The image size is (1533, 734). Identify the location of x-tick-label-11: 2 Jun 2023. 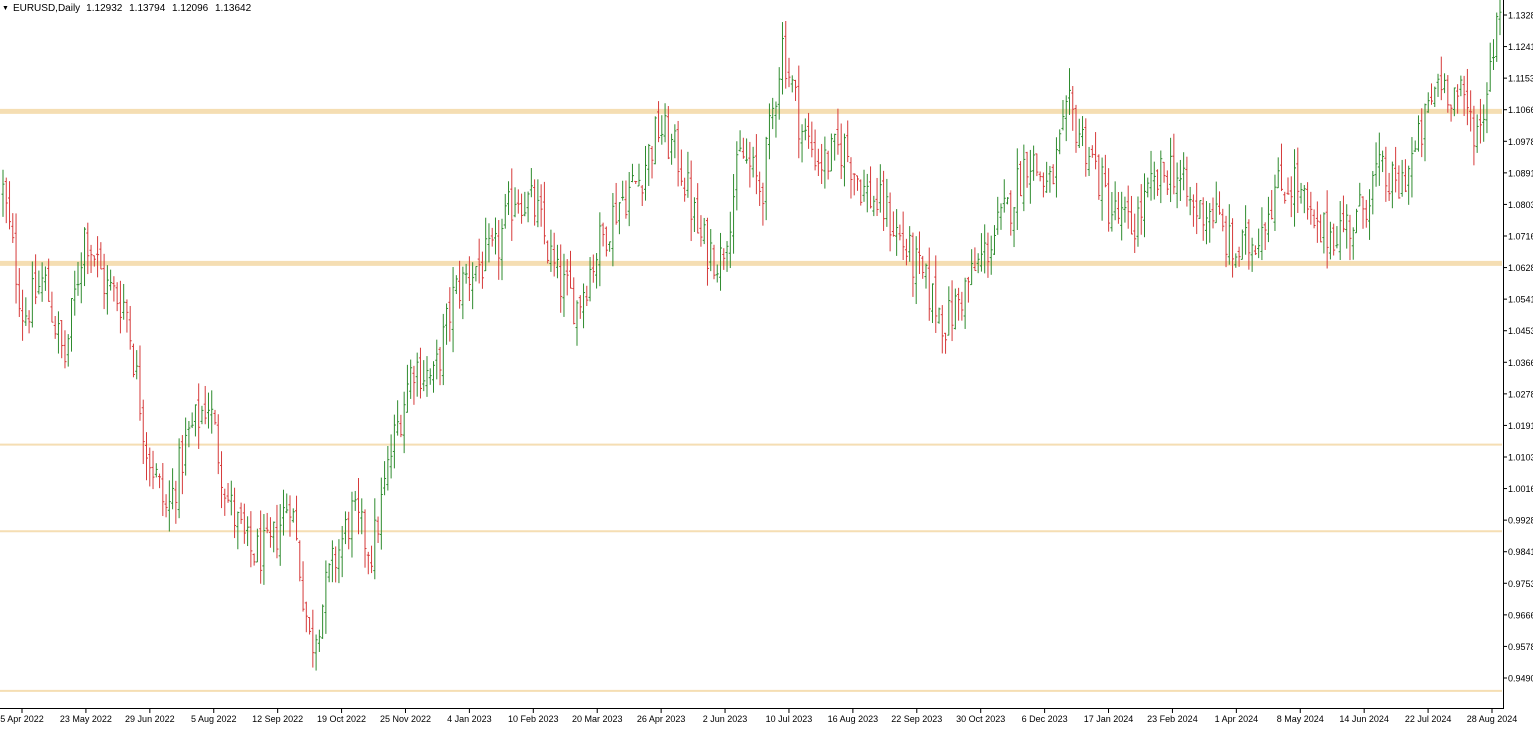
(725, 719).